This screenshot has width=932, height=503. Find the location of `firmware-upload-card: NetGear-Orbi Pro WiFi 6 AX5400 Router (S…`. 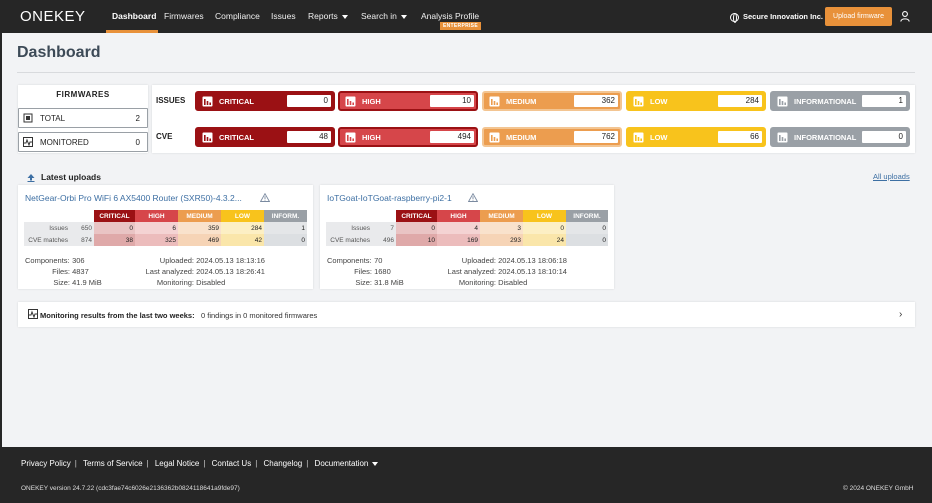

firmware-upload-card: NetGear-Orbi Pro WiFi 6 AX5400 Router (S… is located at coordinates (165, 237).